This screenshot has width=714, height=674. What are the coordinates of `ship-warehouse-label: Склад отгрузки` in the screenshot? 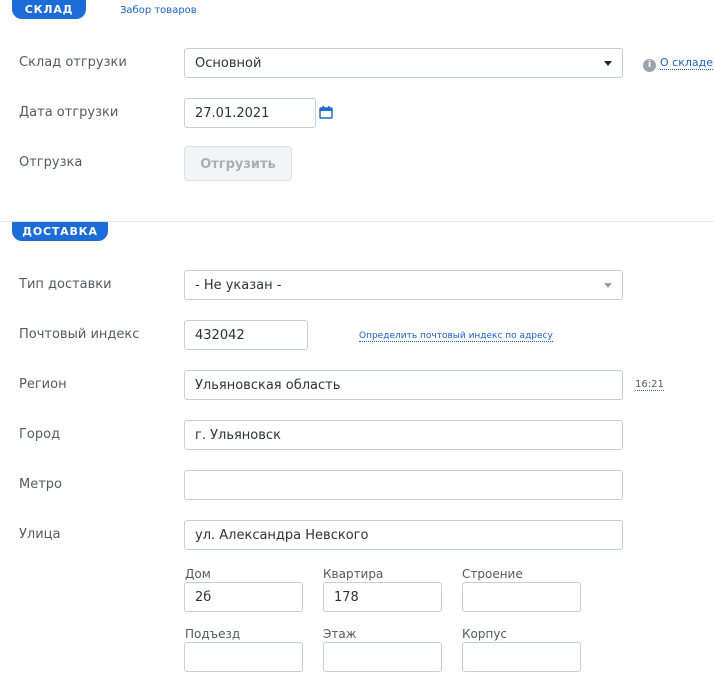 It's located at (73, 62).